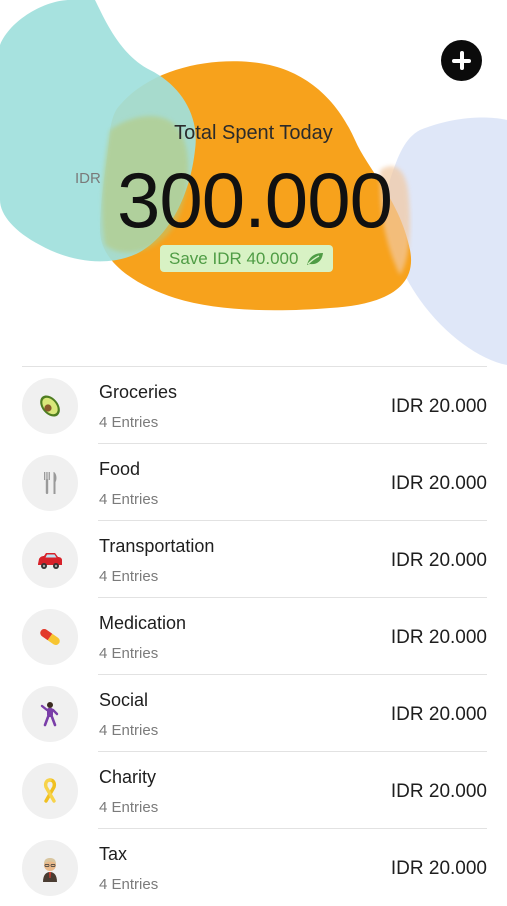  Describe the element at coordinates (254, 867) in the screenshot. I see `list-item-tax: Tax 4 Entries IDR 20.000` at that location.